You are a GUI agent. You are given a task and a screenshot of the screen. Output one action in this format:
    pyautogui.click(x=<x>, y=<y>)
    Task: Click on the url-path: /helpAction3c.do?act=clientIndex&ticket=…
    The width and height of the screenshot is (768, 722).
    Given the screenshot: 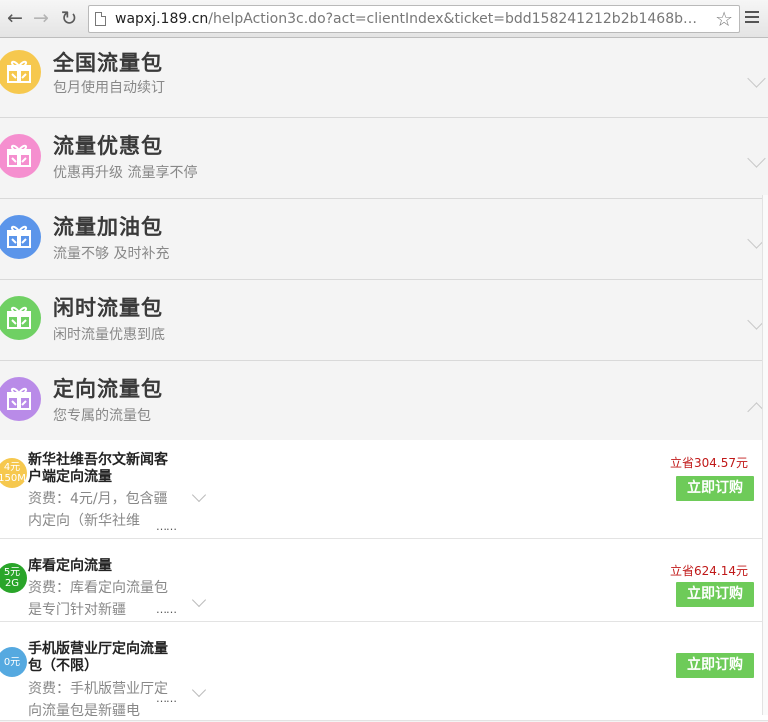 What is the action you would take?
    pyautogui.click(x=456, y=19)
    